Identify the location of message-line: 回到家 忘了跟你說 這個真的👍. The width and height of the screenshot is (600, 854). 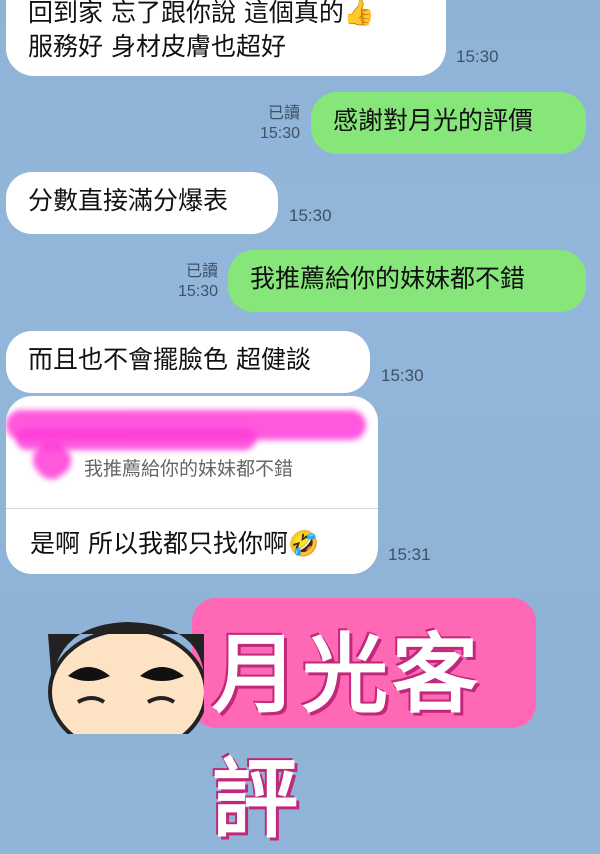
(202, 13).